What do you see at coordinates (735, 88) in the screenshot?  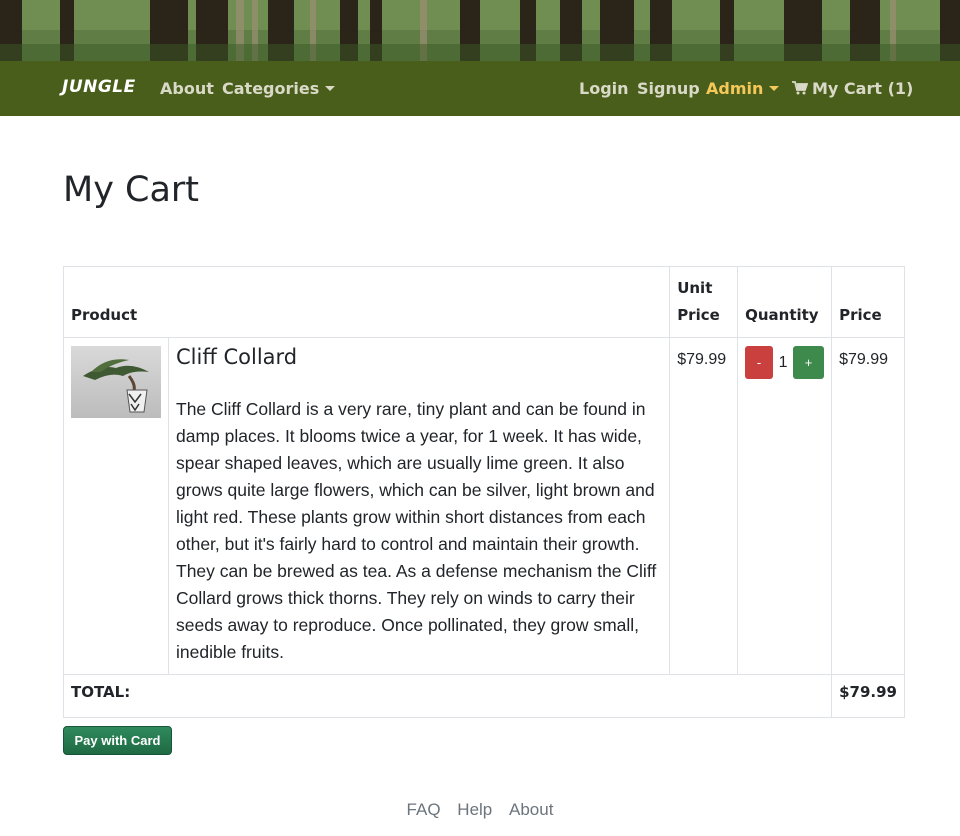 I see `nav-admin-label: Admin` at bounding box center [735, 88].